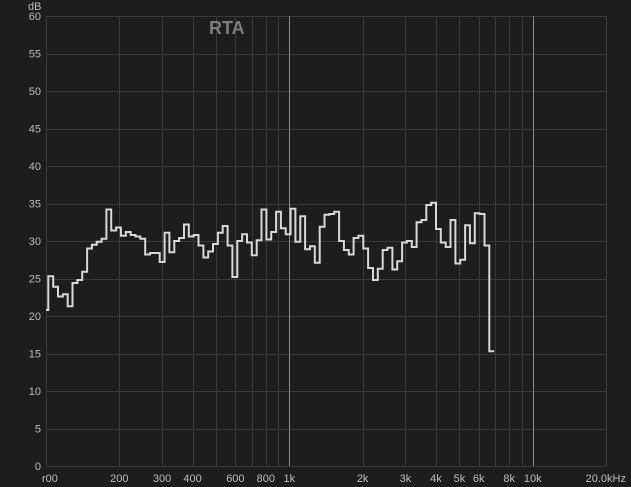 The width and height of the screenshot is (631, 487). What do you see at coordinates (533, 479) in the screenshot?
I see `x-tick-label: 10k` at bounding box center [533, 479].